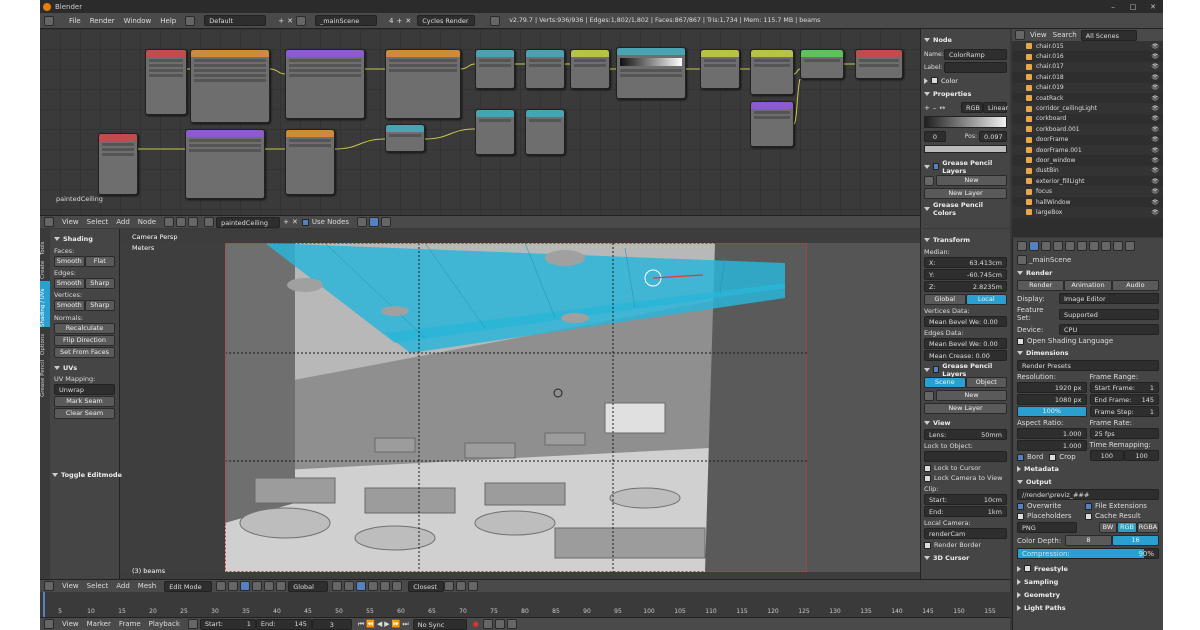  I want to click on set-from-faces-button: Set From Faces, so click(84, 352).